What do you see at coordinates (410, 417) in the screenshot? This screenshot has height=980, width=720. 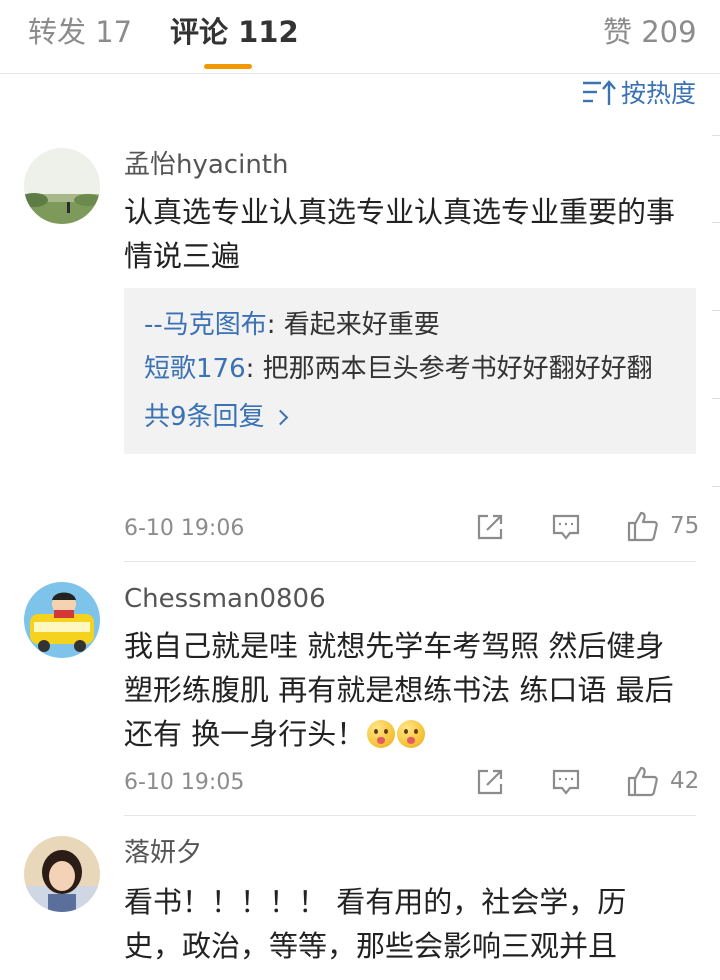 I see `view-all-replies-link: 共9条回复` at bounding box center [410, 417].